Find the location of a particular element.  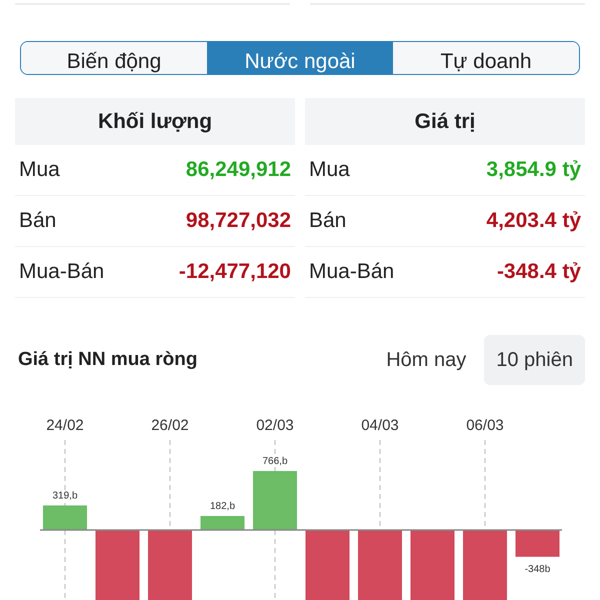

period-button: Hôm nay is located at coordinates (426, 360).